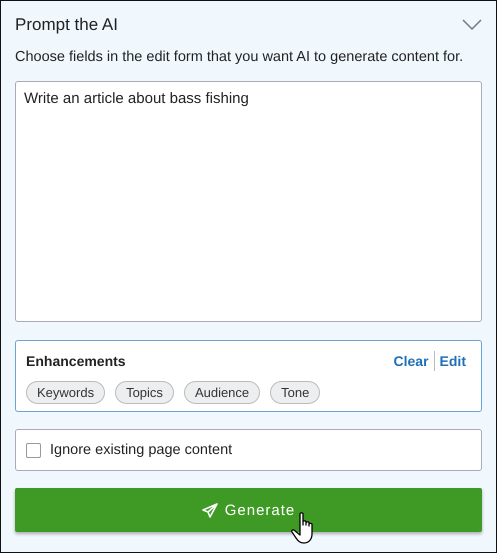 This screenshot has height=553, width=497. I want to click on paper-plane-icon, so click(210, 510).